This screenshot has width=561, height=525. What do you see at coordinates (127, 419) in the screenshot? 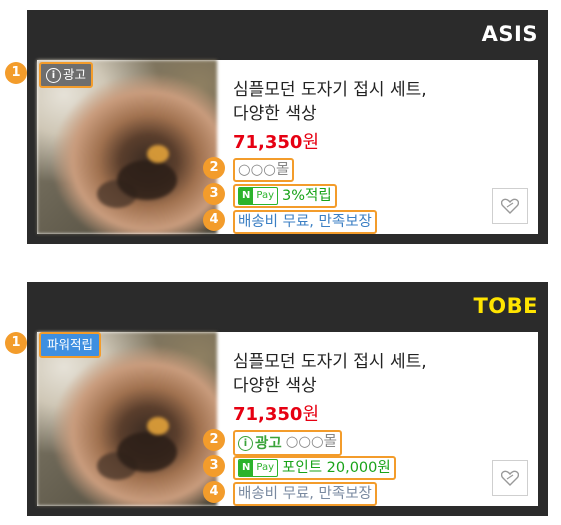
I see `product-thumbnail` at bounding box center [127, 419].